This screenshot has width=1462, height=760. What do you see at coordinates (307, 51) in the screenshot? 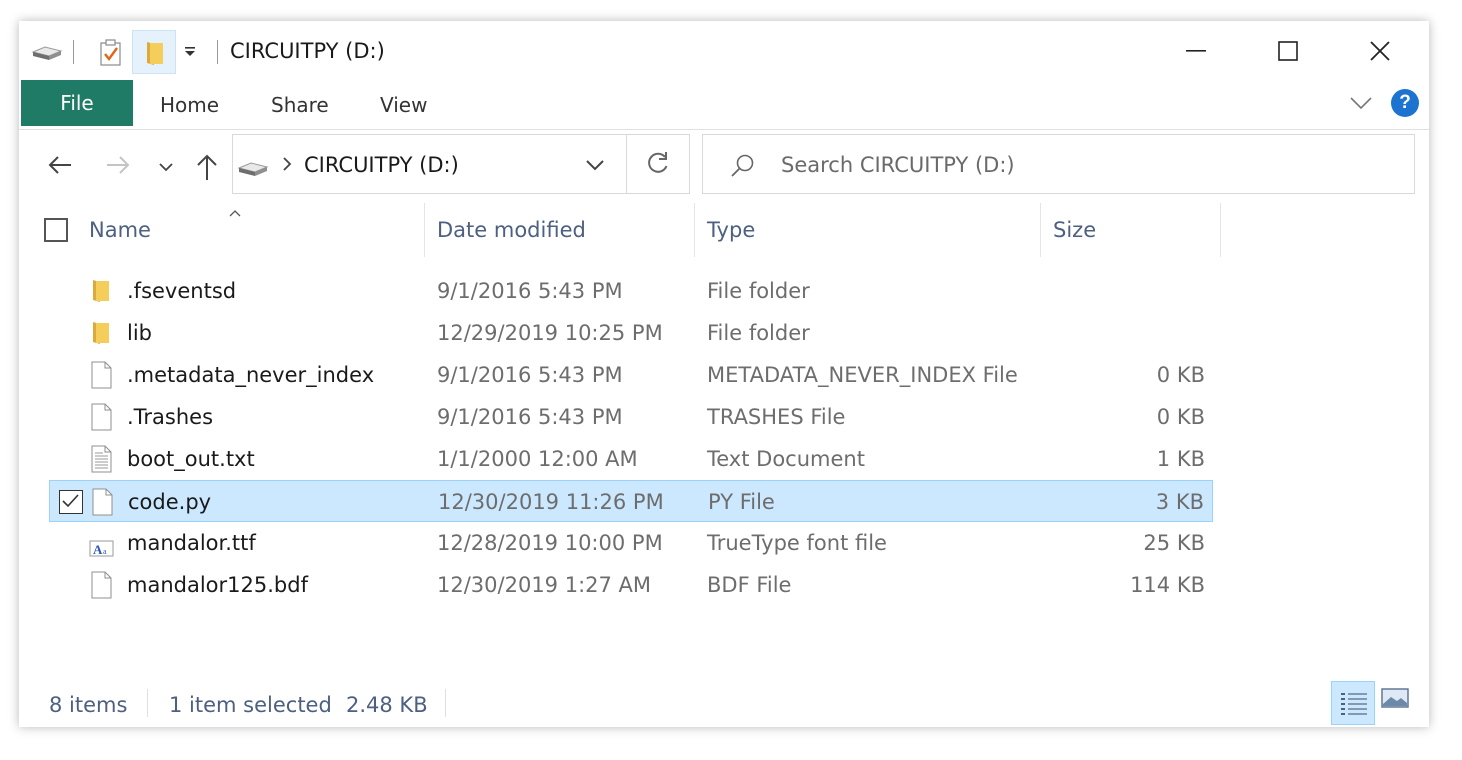
I see `window-title: CIRCUITPY (D:)` at bounding box center [307, 51].